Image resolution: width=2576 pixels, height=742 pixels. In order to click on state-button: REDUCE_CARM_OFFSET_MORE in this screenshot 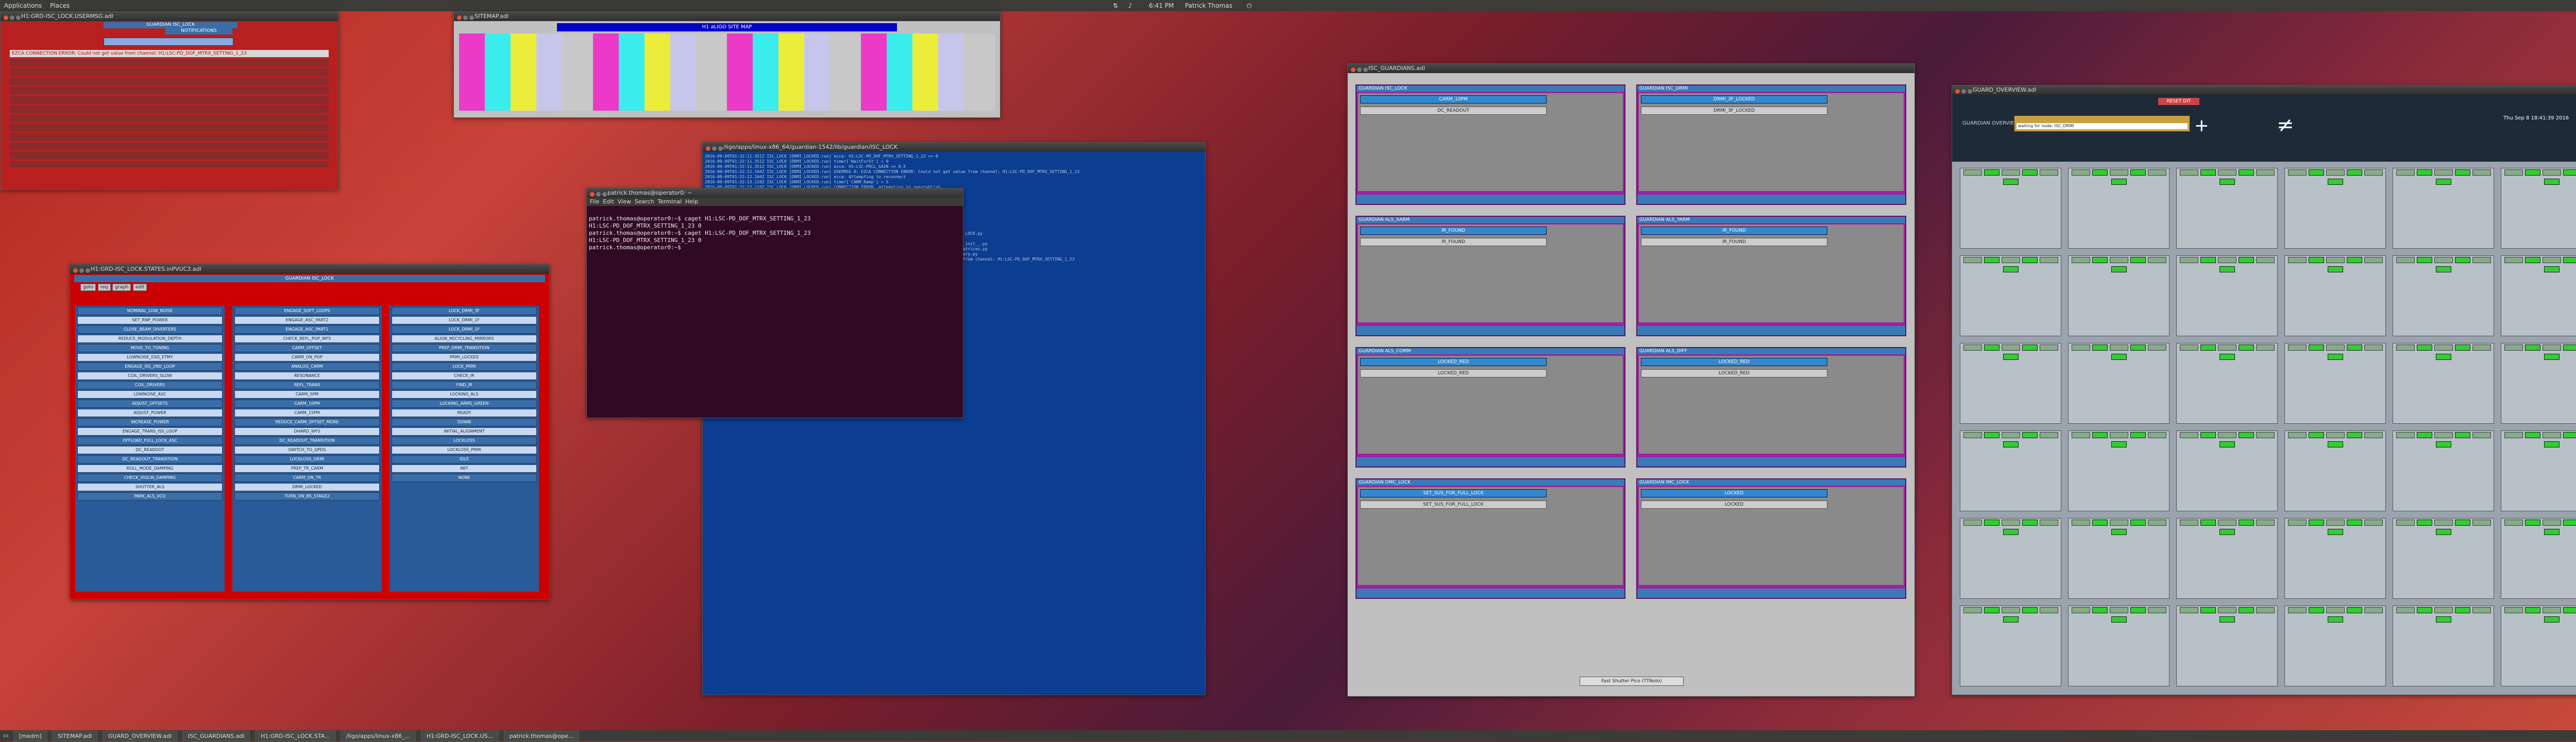, I will do `click(307, 422)`.